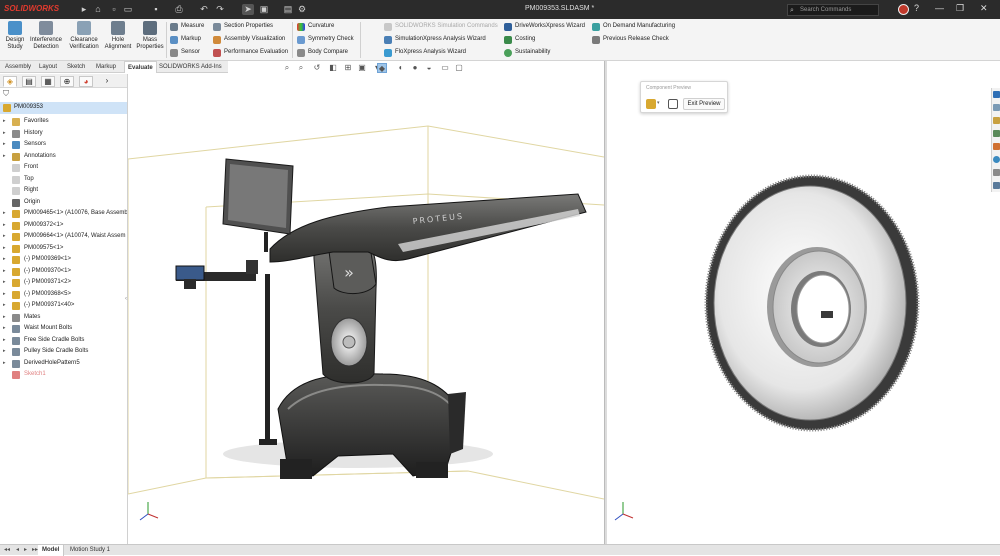 This screenshot has height=556, width=1000. Describe the element at coordinates (84, 9) in the screenshot. I see `dropdown-arrow-icon: ▸` at that location.